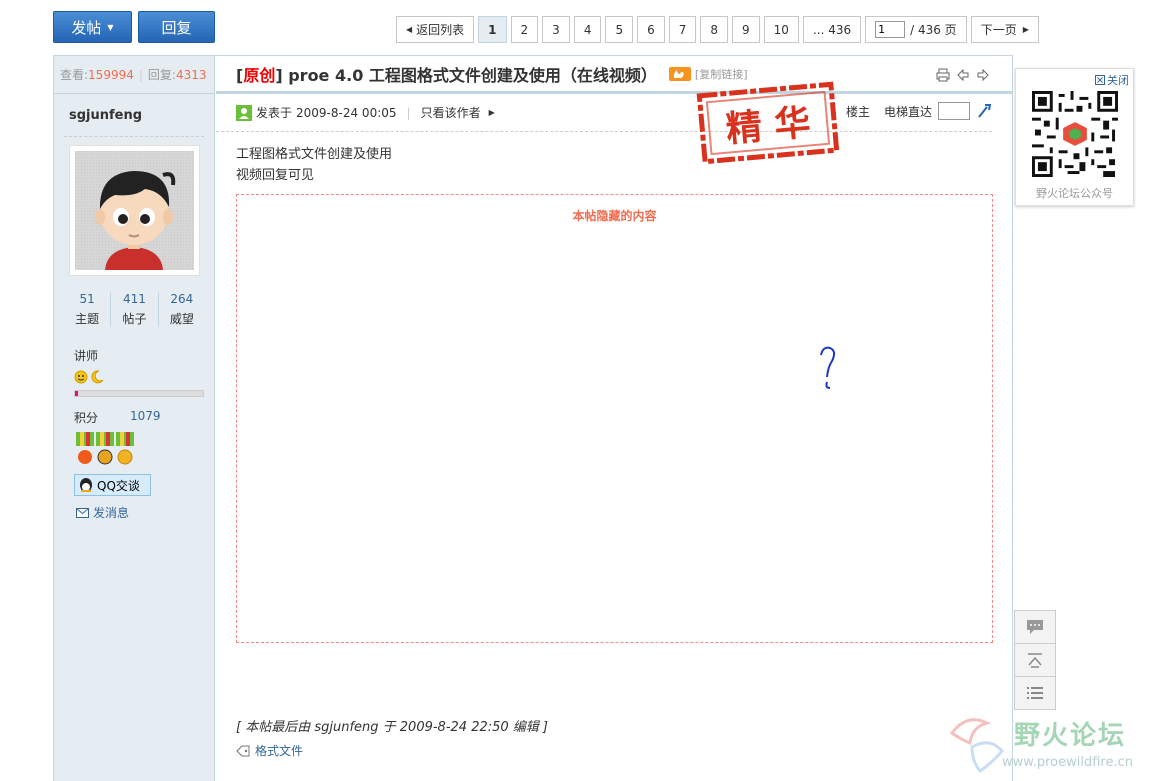 The height and width of the screenshot is (781, 1153). I want to click on author-name: sgjunfeng, so click(134, 115).